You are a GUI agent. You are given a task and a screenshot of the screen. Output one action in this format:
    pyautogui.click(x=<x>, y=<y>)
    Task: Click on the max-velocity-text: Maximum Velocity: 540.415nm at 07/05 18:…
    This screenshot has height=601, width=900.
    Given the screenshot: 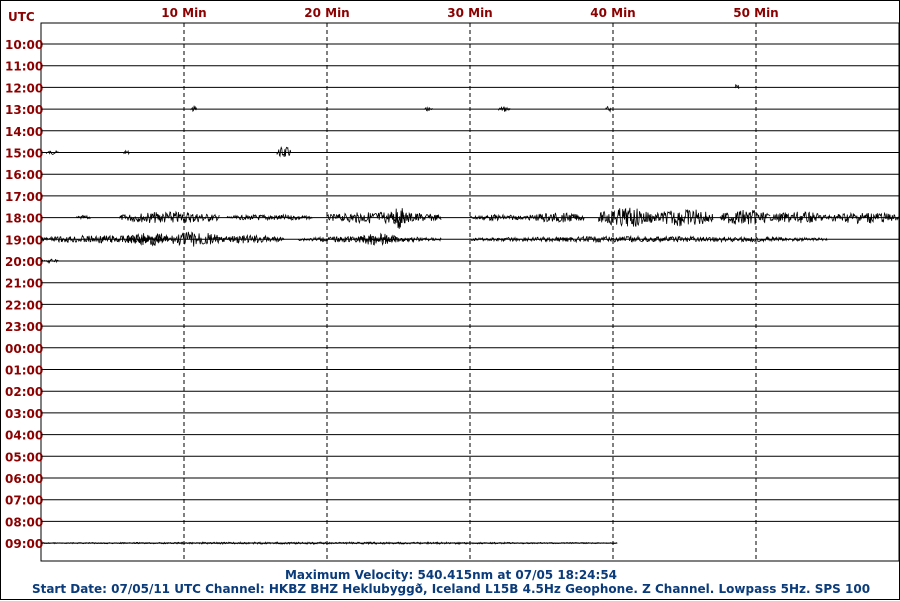 What is the action you would take?
    pyautogui.click(x=451, y=575)
    